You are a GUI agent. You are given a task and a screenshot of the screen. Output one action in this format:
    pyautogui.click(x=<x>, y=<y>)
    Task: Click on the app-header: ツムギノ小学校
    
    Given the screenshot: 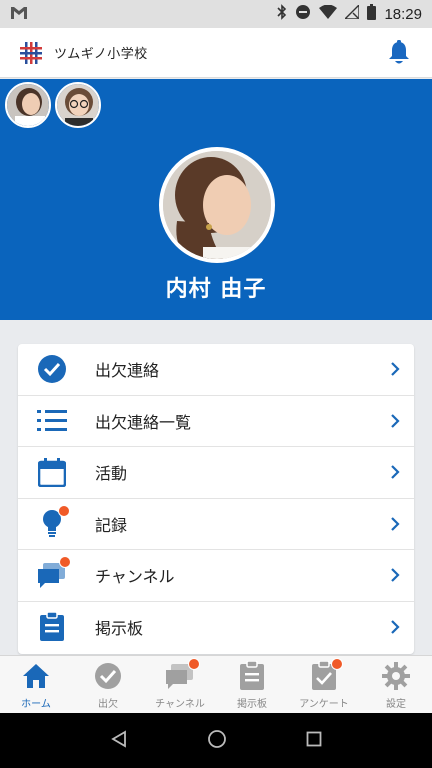 What is the action you would take?
    pyautogui.click(x=216, y=53)
    